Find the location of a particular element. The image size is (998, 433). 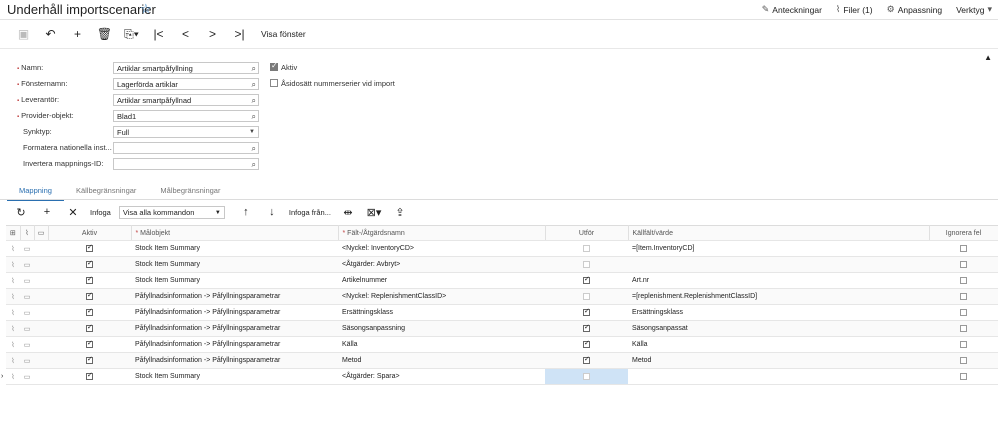

table-row: ⌇▭ Stock Item Summary<Åtgärder: Avbryt> is located at coordinates (502, 264).